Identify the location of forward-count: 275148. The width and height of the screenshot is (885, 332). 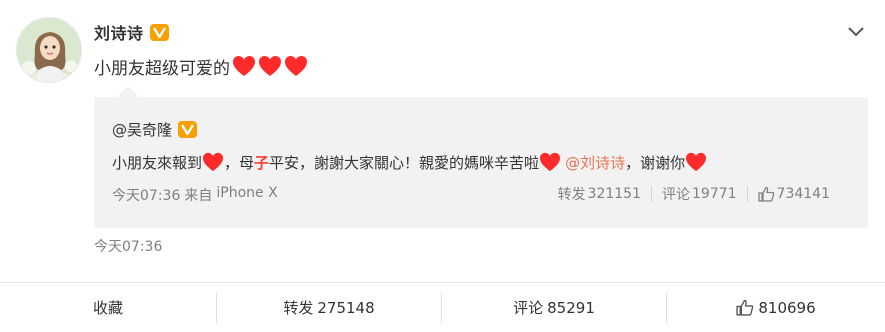
(346, 307).